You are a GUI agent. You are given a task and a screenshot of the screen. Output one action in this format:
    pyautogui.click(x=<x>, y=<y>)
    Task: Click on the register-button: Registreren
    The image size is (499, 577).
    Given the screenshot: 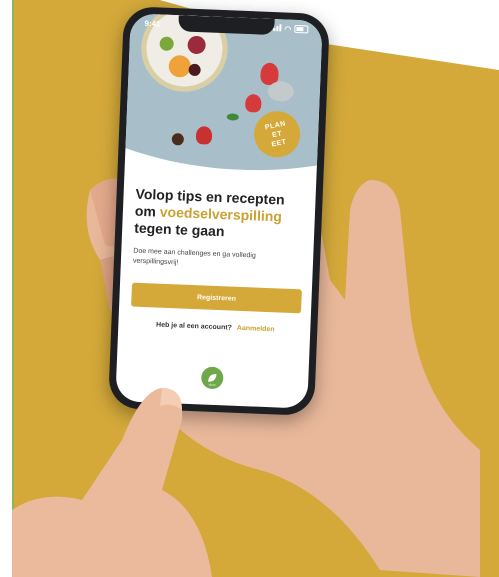 What is the action you would take?
    pyautogui.click(x=216, y=298)
    